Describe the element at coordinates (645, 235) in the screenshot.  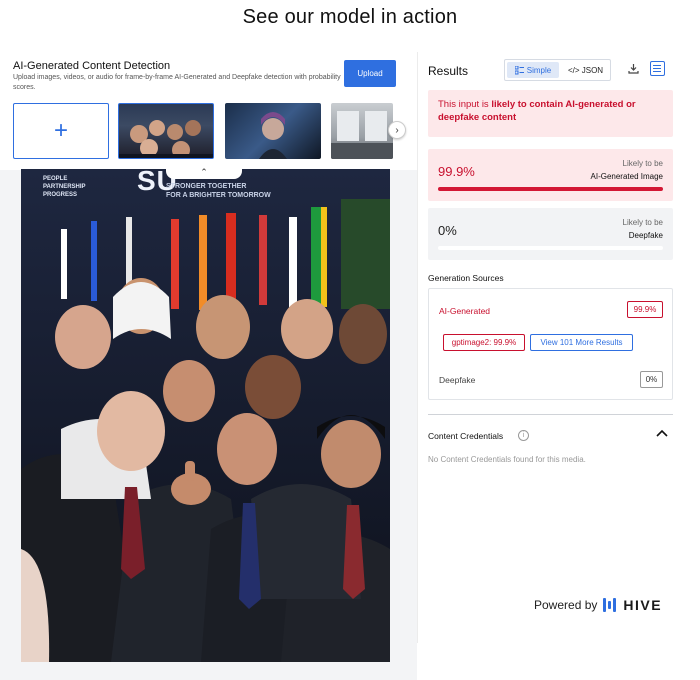
I see `df-caption-bottom: Deepfake` at that location.